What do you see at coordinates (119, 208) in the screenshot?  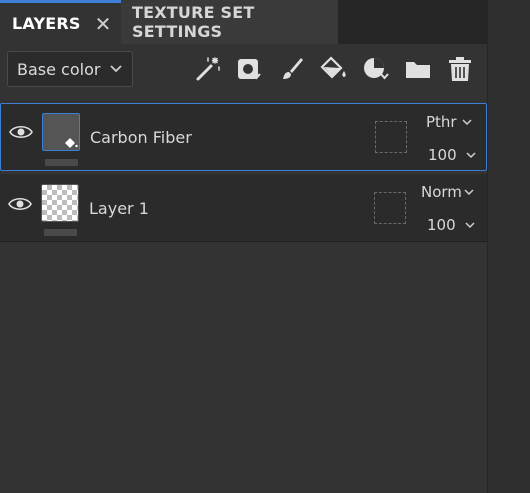 I see `layer-name: Layer 1` at bounding box center [119, 208].